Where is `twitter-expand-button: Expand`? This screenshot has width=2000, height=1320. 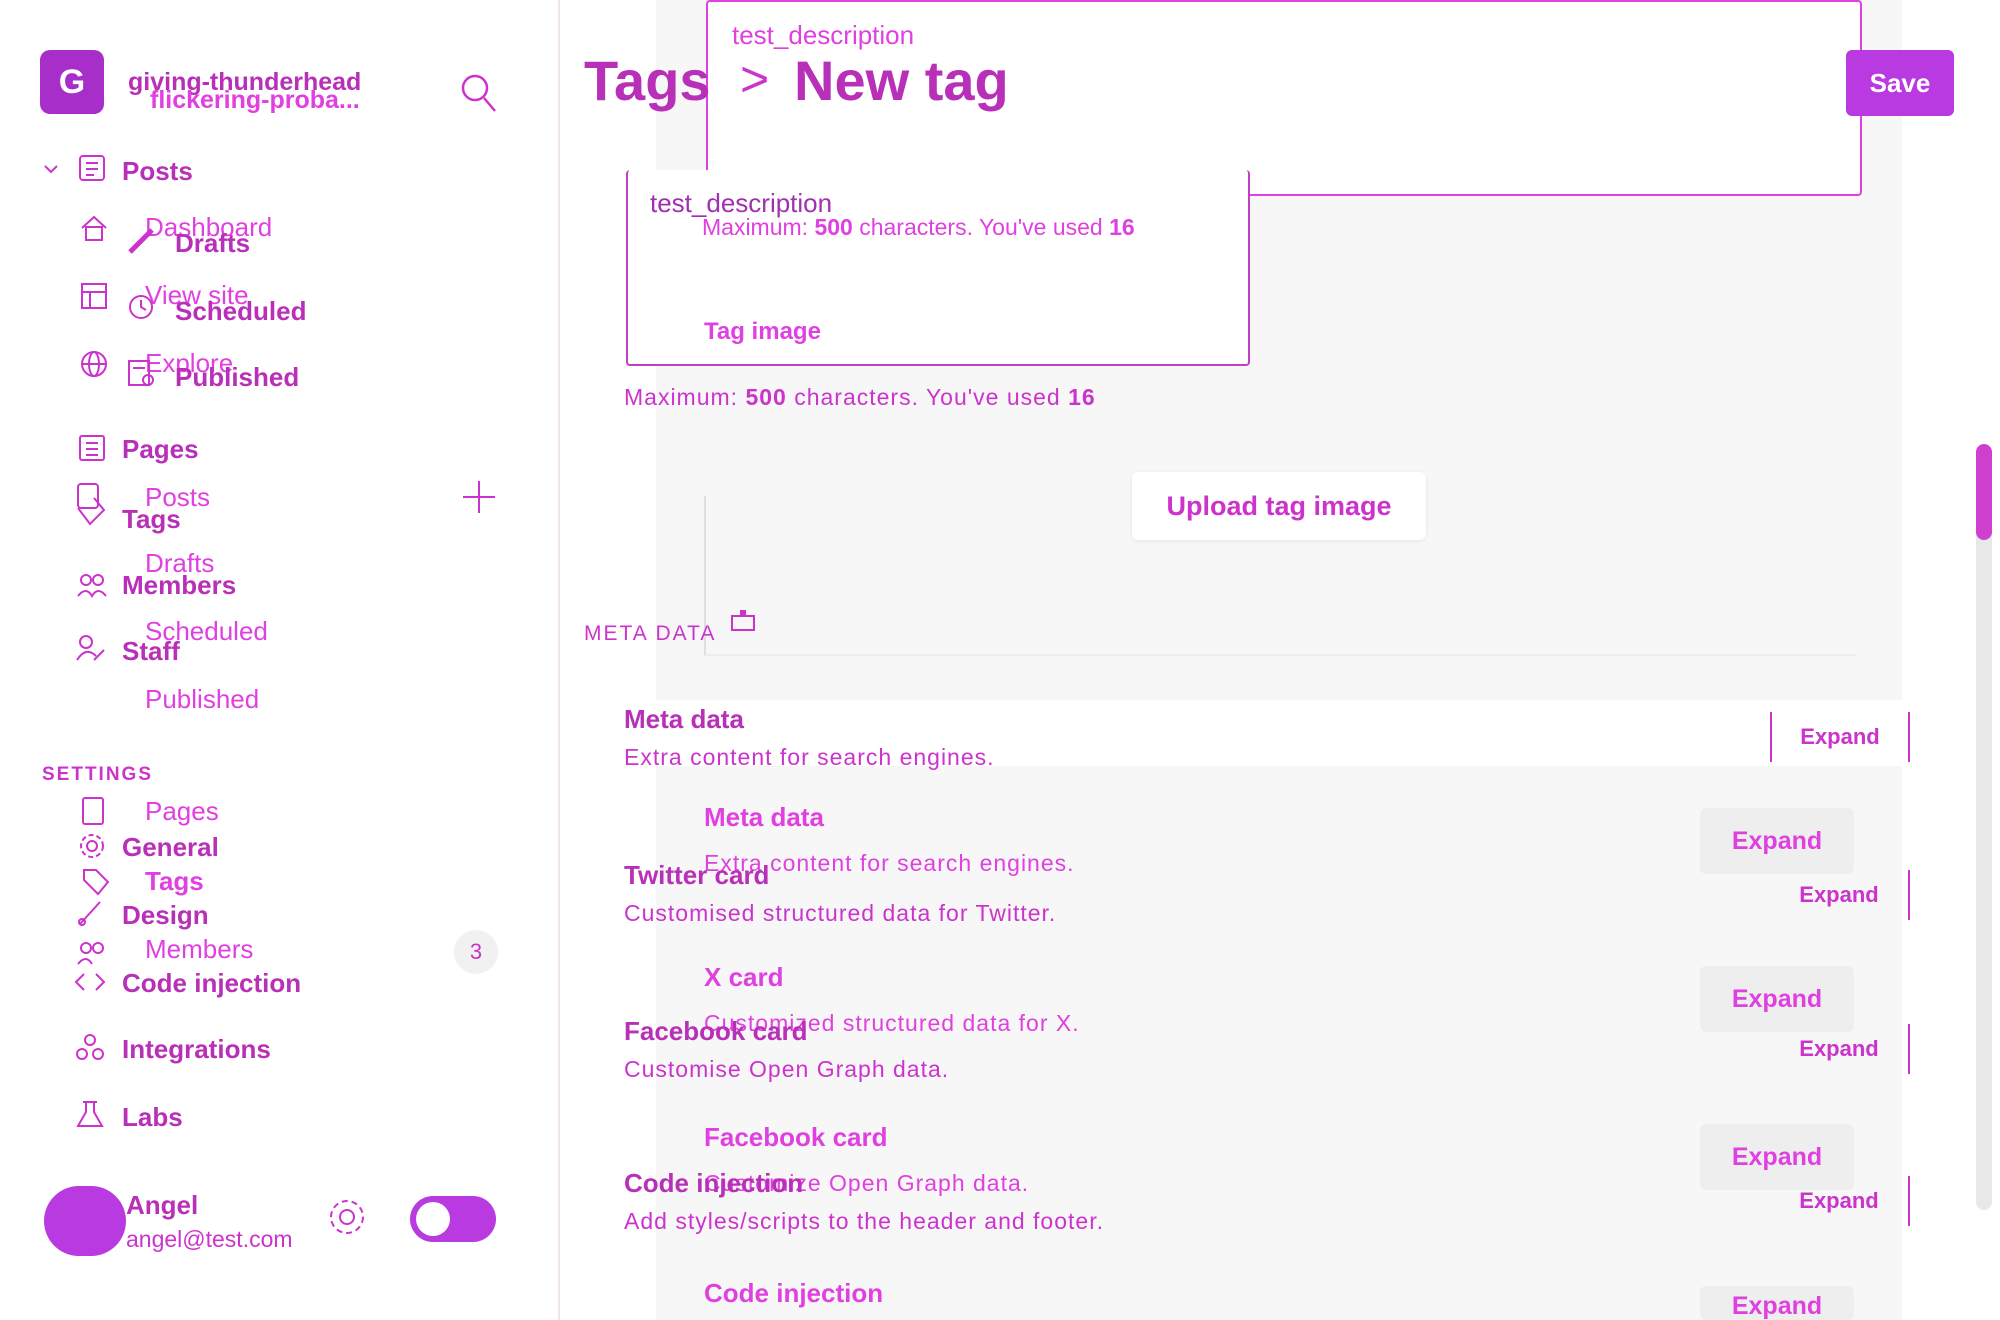
twitter-expand-button: Expand is located at coordinates (1840, 895).